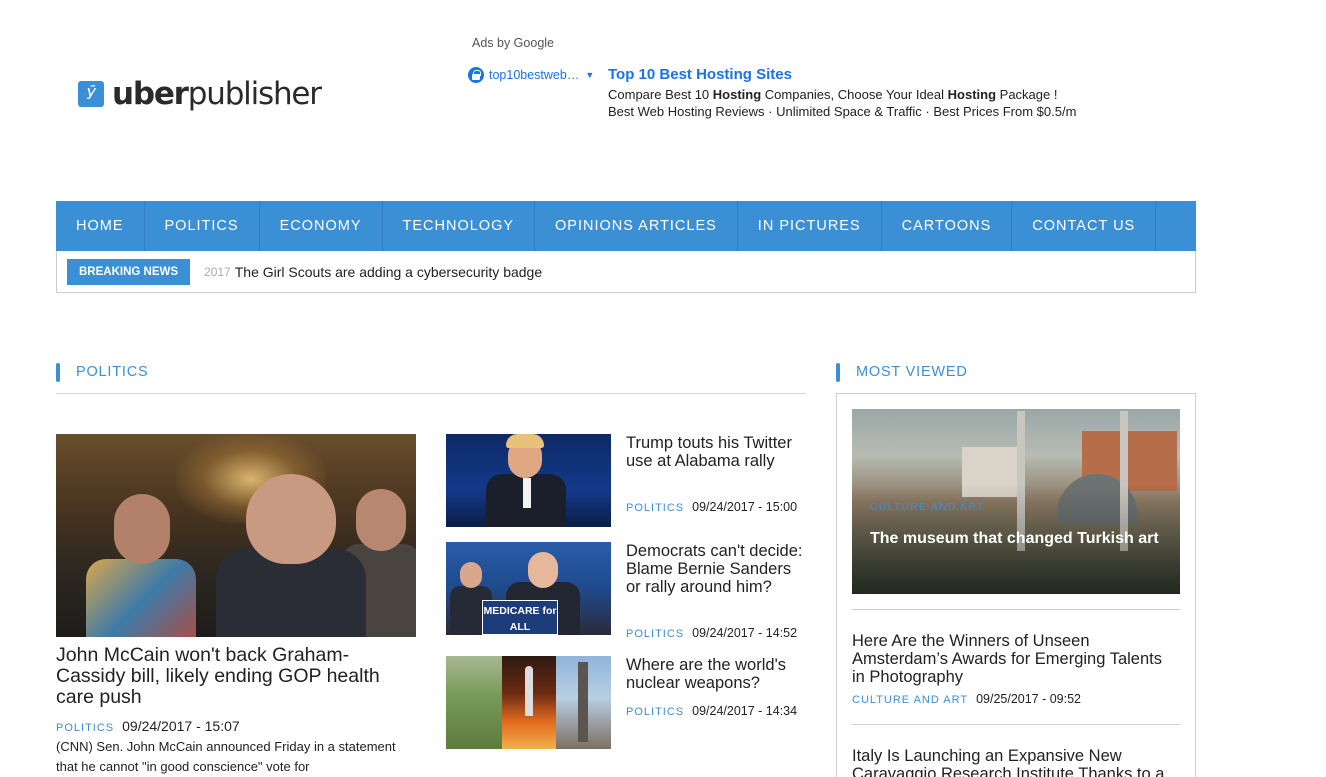 This screenshot has height=777, width=1326. I want to click on caret-down-icon: ▼, so click(589, 75).